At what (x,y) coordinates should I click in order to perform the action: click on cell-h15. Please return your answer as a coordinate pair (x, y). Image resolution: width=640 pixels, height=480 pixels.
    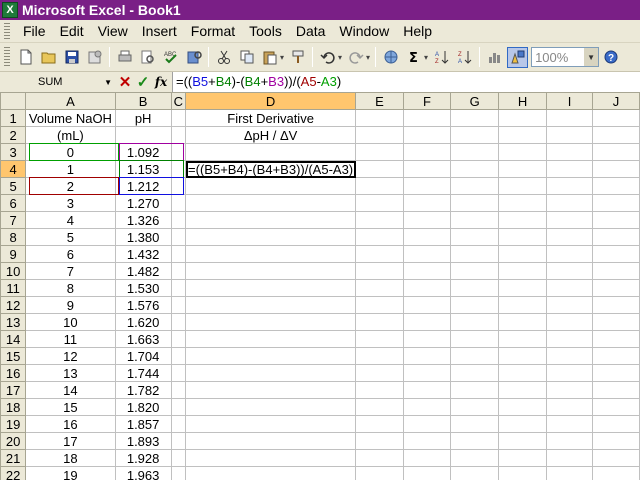
    Looking at the image, I should click on (523, 356).